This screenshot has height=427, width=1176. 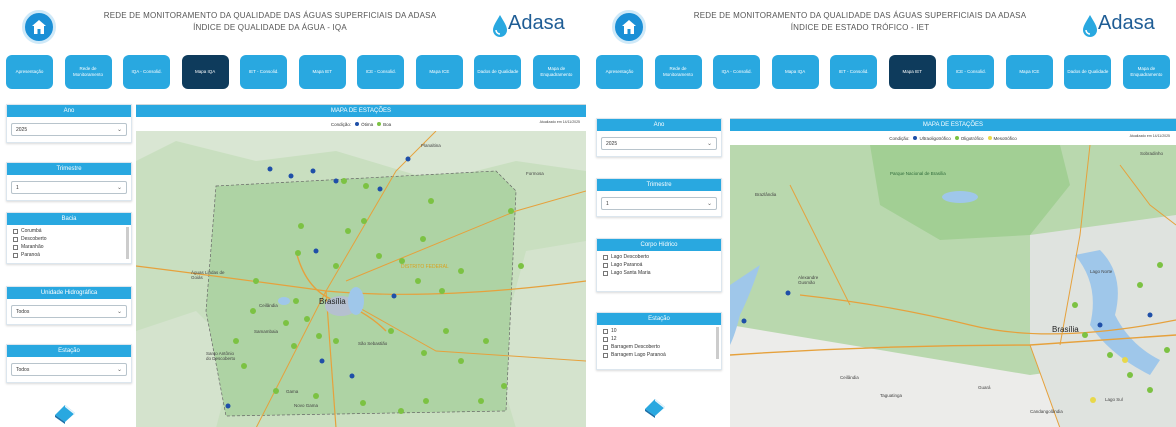 What do you see at coordinates (935, 138) in the screenshot?
I see `legend-ultraoligotrofico: Ultraoligotrófico` at bounding box center [935, 138].